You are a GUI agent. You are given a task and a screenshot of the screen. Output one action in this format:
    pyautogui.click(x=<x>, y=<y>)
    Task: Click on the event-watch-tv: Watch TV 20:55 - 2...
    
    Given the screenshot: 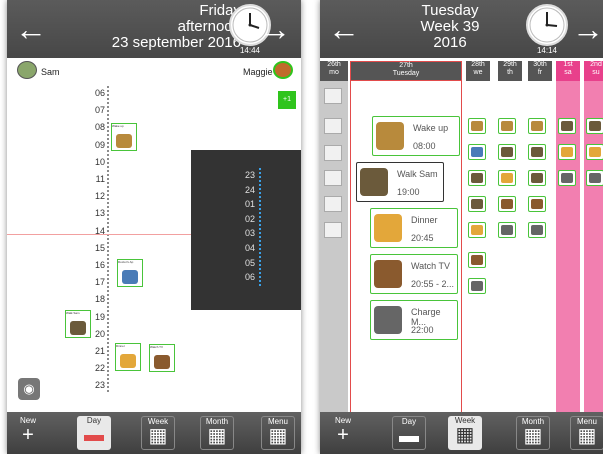 What is the action you would take?
    pyautogui.click(x=414, y=274)
    